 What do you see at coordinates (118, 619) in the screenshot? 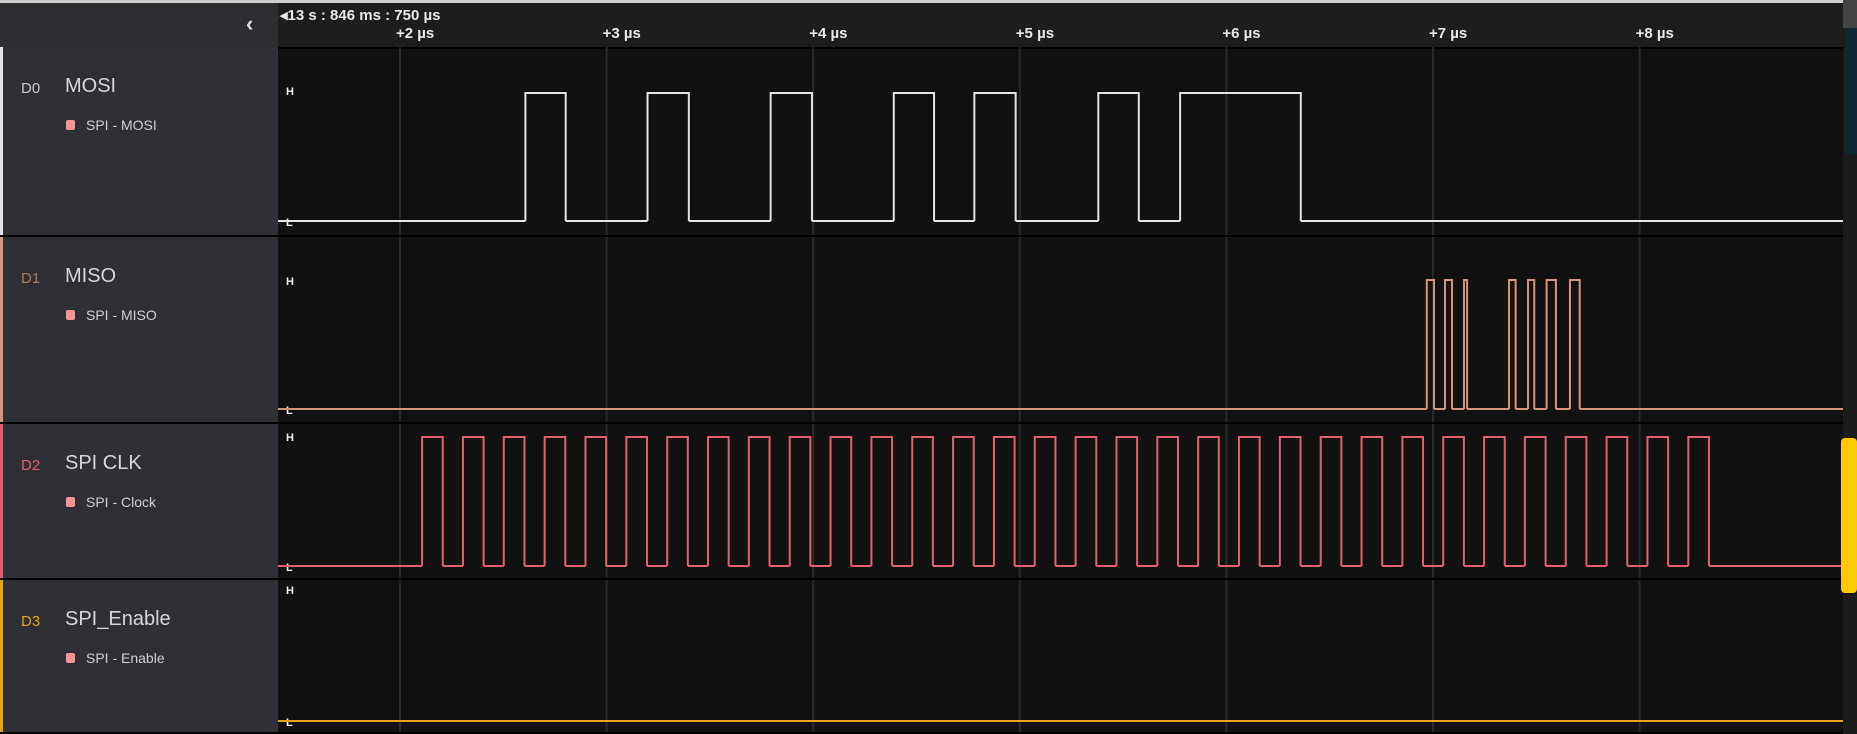
I see `channel-name: SPI_Enable` at bounding box center [118, 619].